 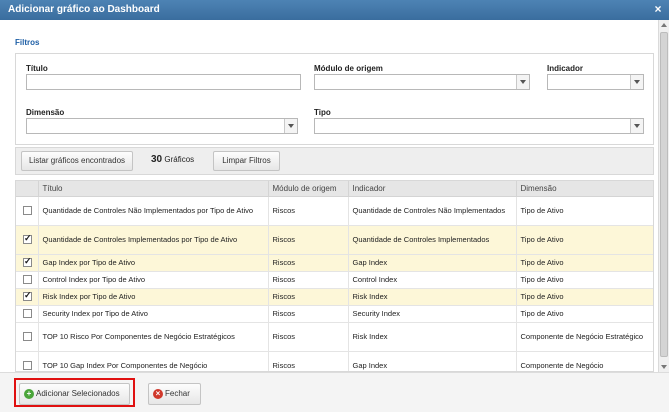 What do you see at coordinates (153, 189) in the screenshot?
I see `header-titulo: Título` at bounding box center [153, 189].